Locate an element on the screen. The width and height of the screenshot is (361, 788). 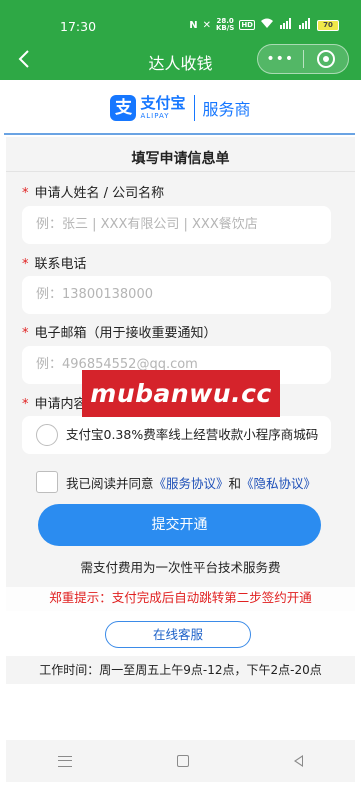
brand-divider is located at coordinates (194, 108).